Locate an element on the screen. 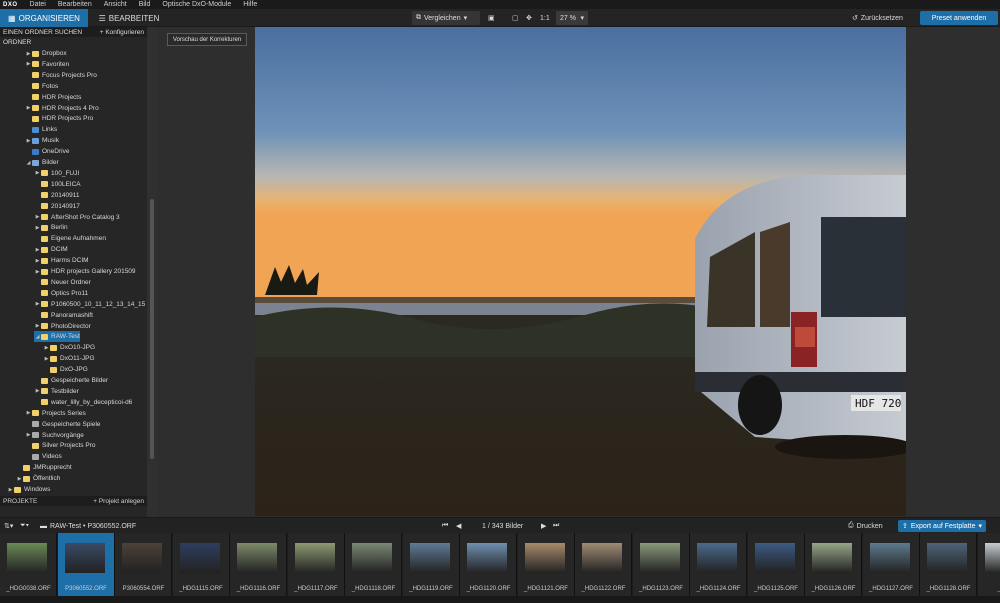  tree-item: Eigene Aufnahmen is located at coordinates (70, 238).